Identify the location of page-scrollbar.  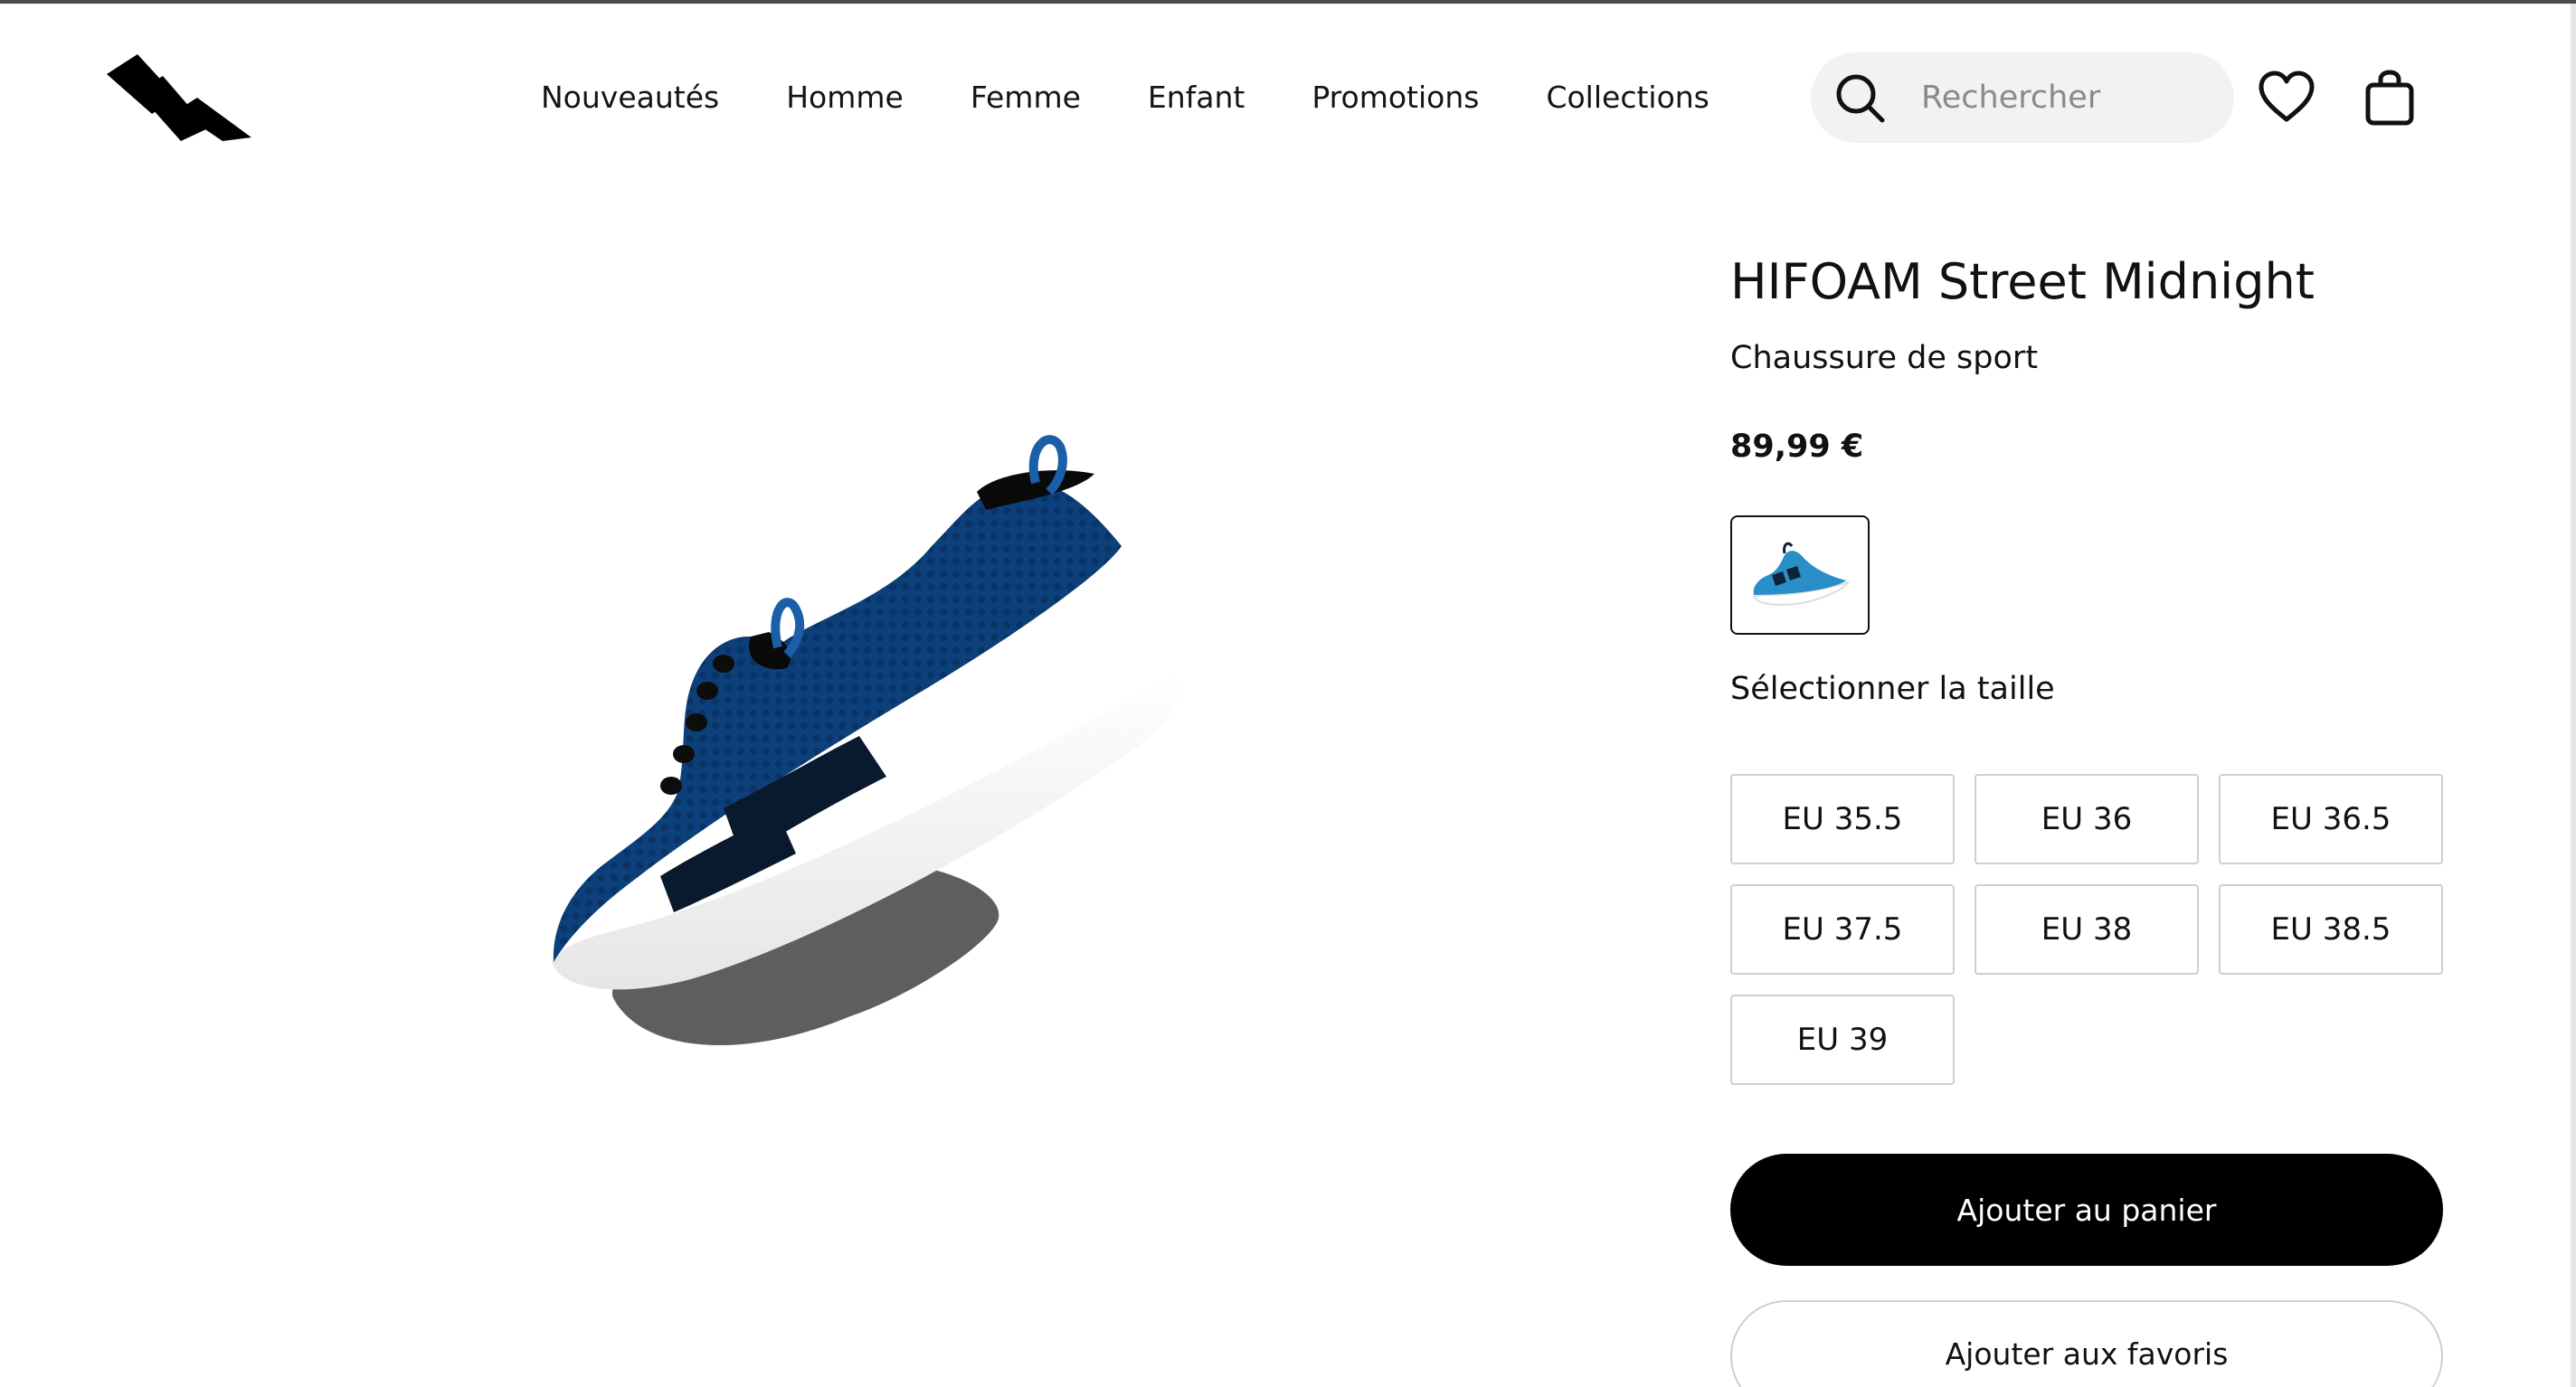
(2573, 695).